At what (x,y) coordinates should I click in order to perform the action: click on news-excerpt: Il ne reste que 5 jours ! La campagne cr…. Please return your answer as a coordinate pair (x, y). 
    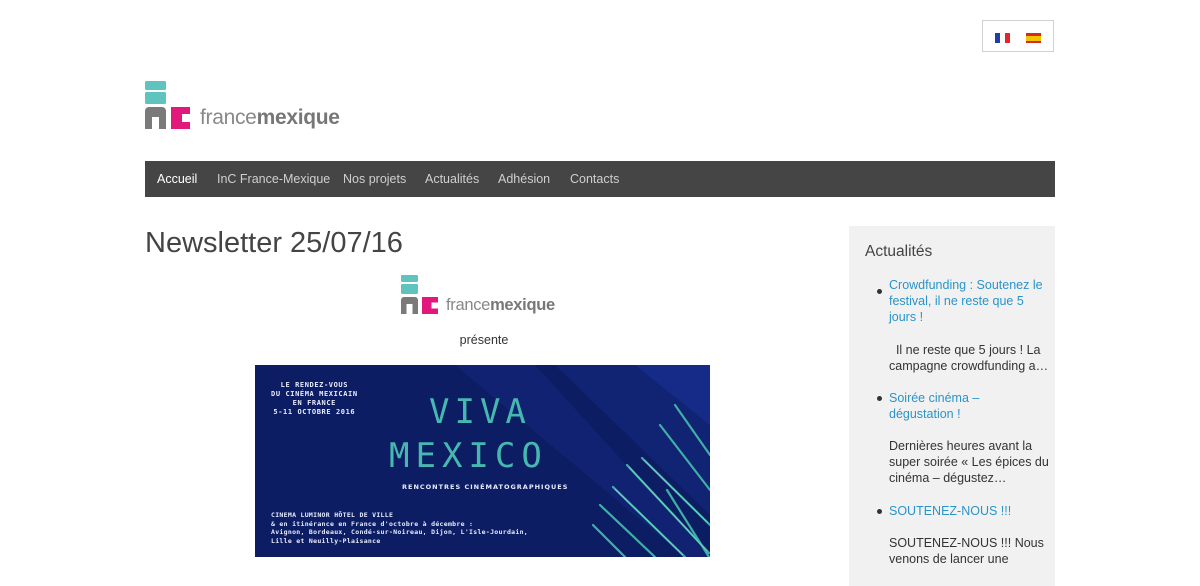
    Looking at the image, I should click on (969, 358).